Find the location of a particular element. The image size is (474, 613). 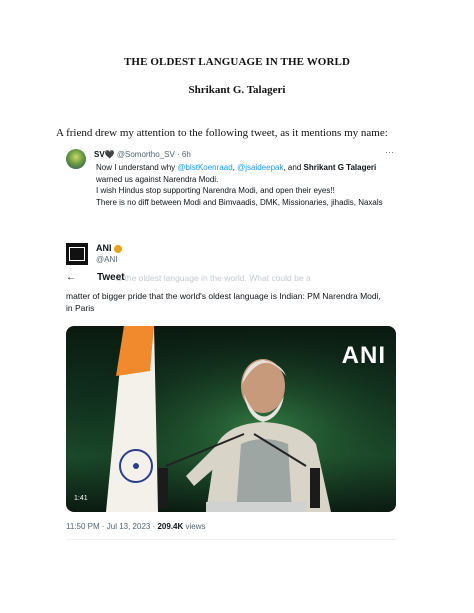

tweet-metadata: 11:50 PM · Jul 13, 2023 · 209.4K views is located at coordinates (136, 526).